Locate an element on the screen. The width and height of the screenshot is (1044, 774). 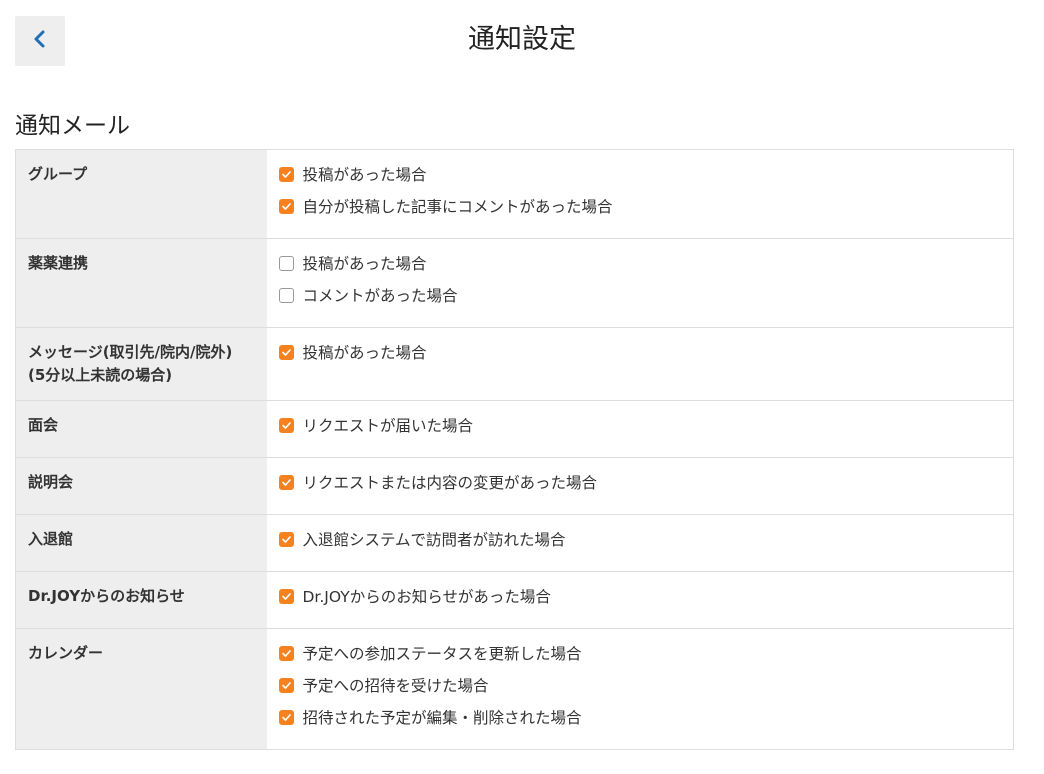
options-cell: Dr.JOYからのお知らせがあった場合 is located at coordinates (640, 600).